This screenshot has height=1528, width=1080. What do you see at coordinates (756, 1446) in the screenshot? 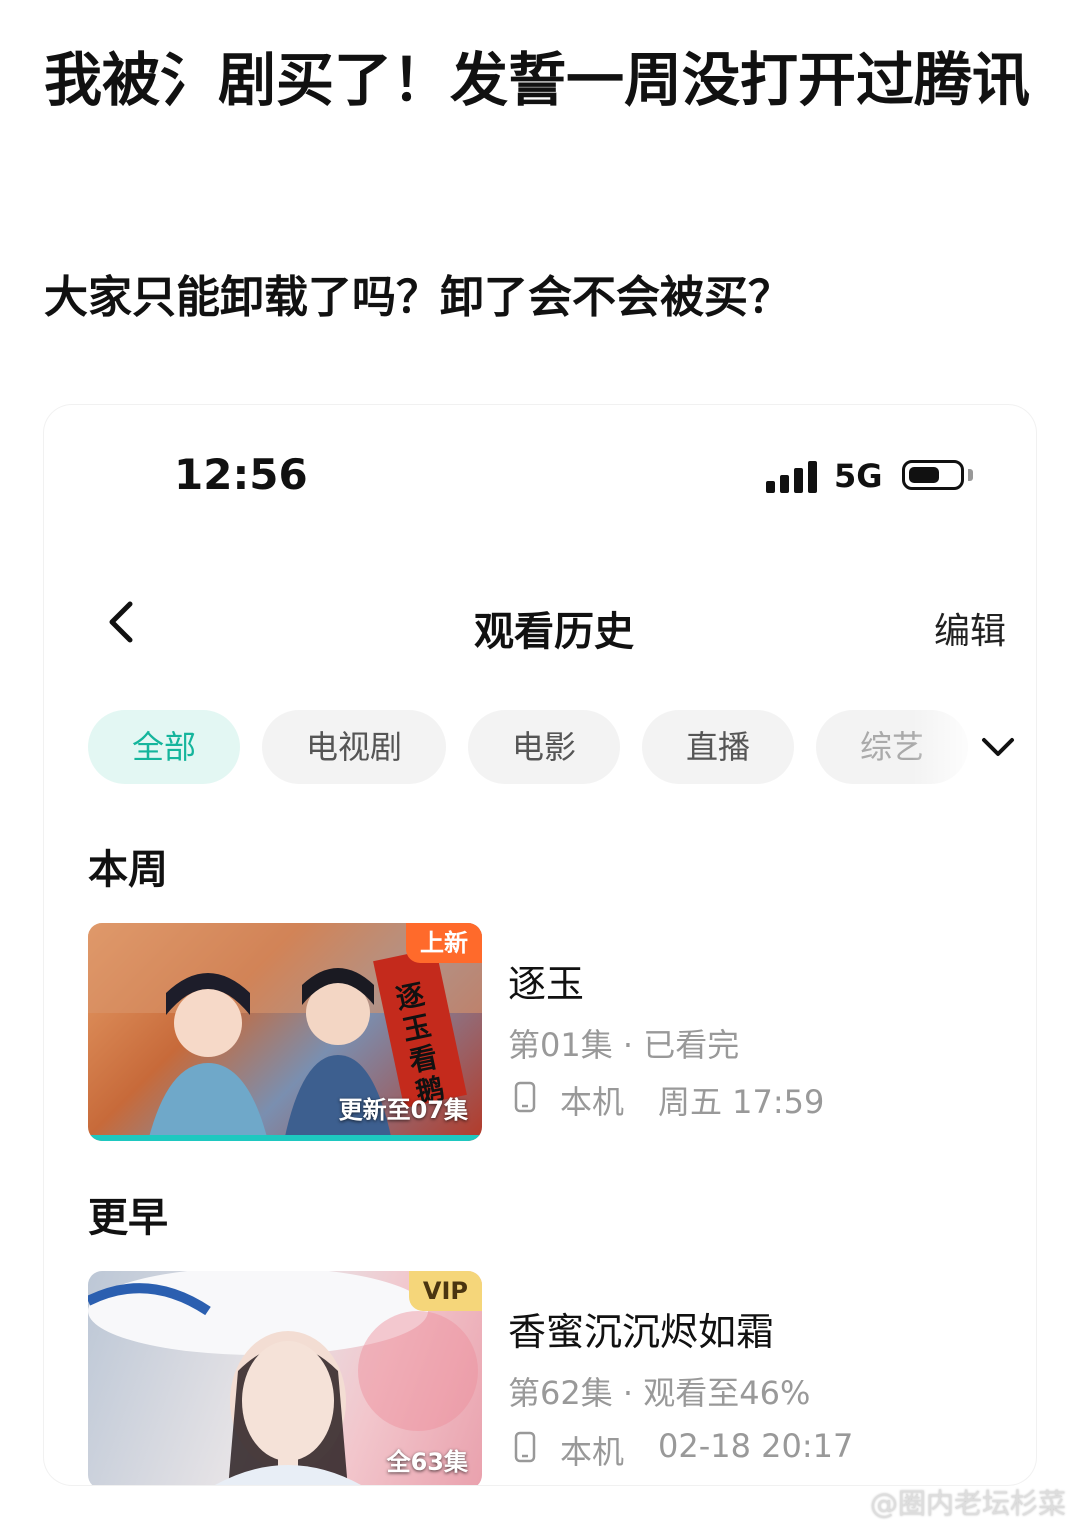
I see `watch-time: 02-18 20:17` at bounding box center [756, 1446].